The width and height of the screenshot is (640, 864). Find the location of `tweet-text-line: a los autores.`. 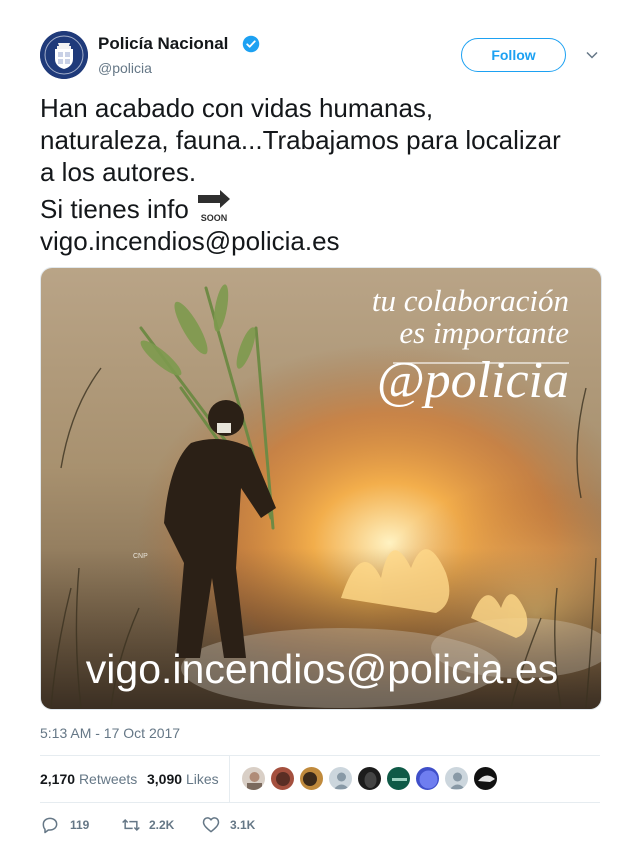

tweet-text-line: a los autores. is located at coordinates (118, 172).